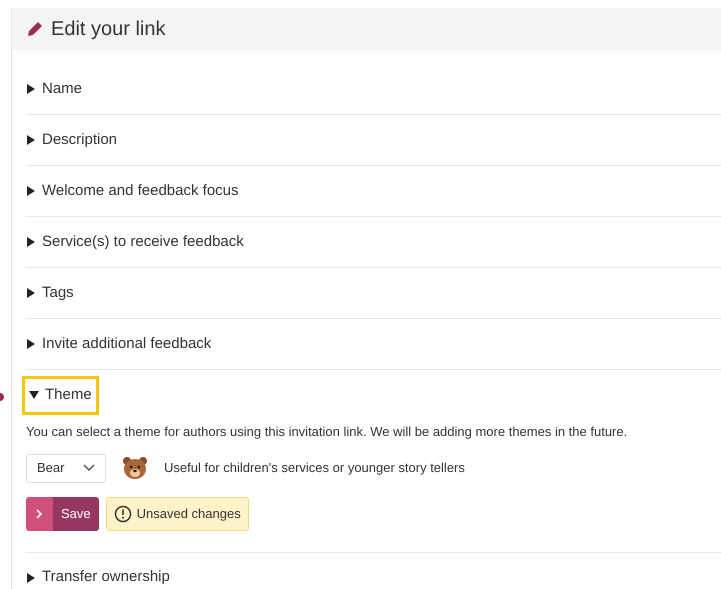  What do you see at coordinates (132, 191) in the screenshot?
I see `section-toggle: Welcome and feedback focus` at bounding box center [132, 191].